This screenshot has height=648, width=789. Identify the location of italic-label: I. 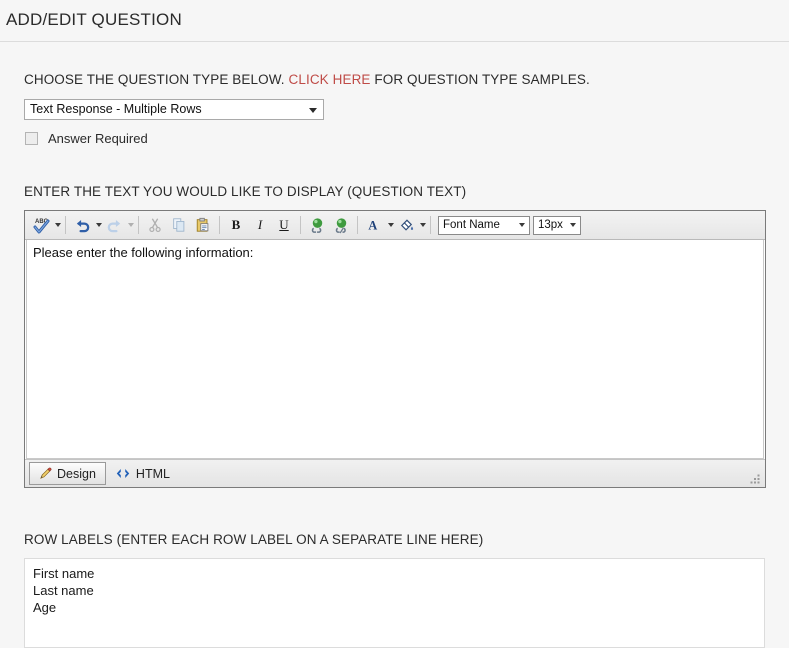
(260, 224).